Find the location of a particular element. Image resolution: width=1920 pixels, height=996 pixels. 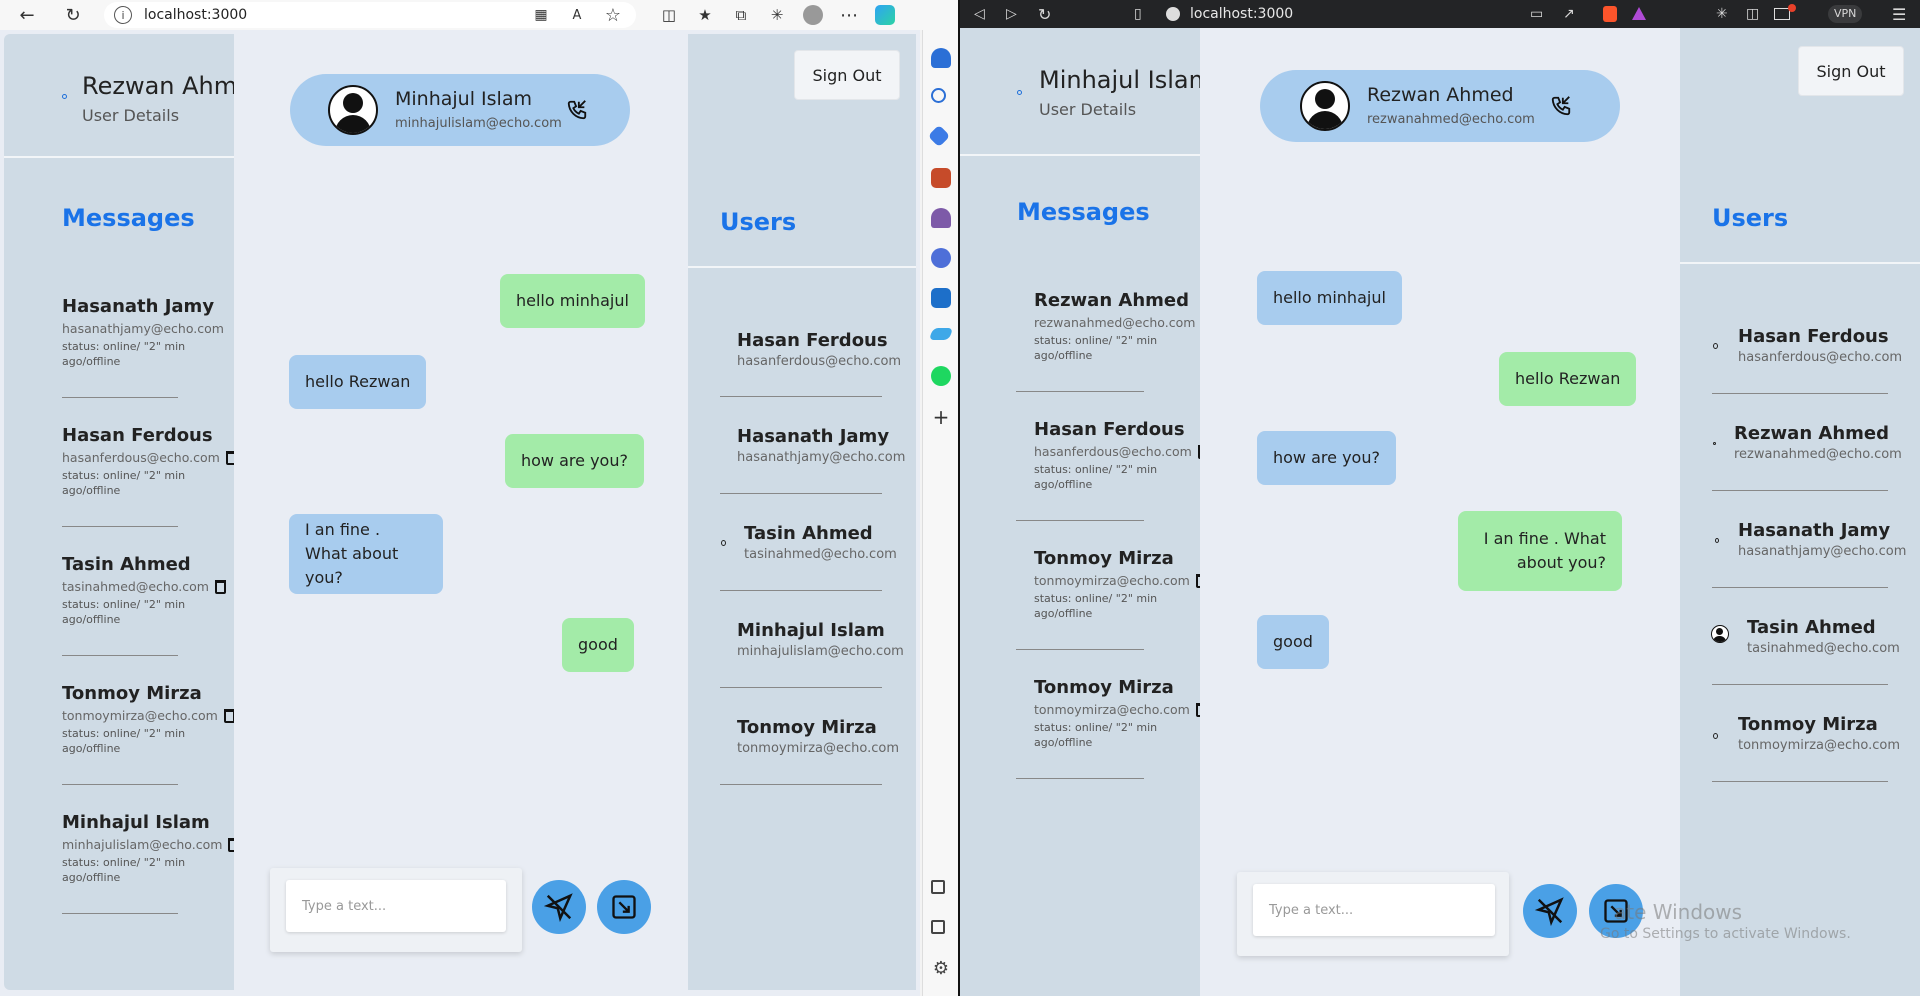

sidebar-icon: ◫ is located at coordinates (1752, 14).